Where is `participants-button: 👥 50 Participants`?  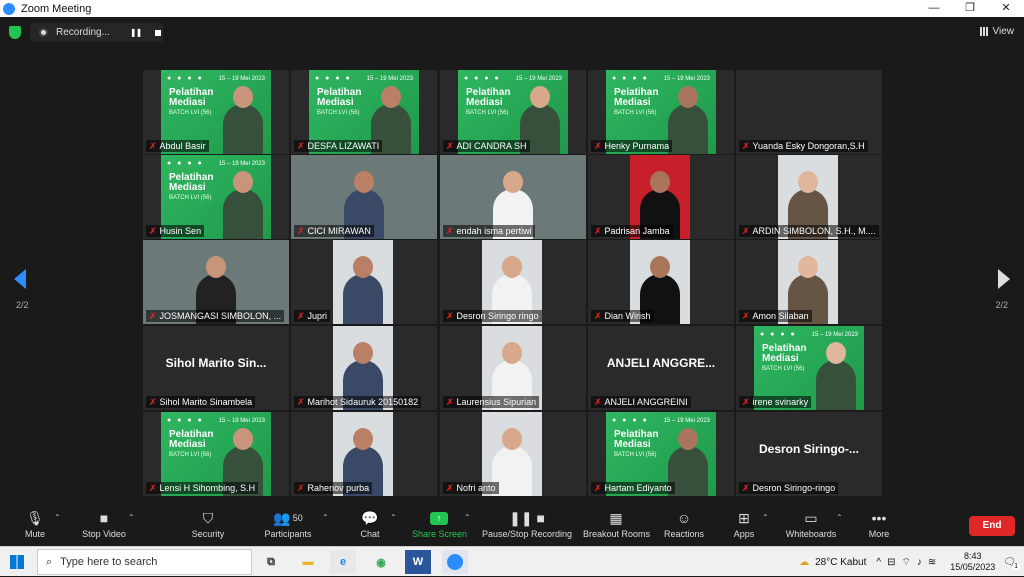 participants-button: 👥 50 Participants is located at coordinates (288, 524).